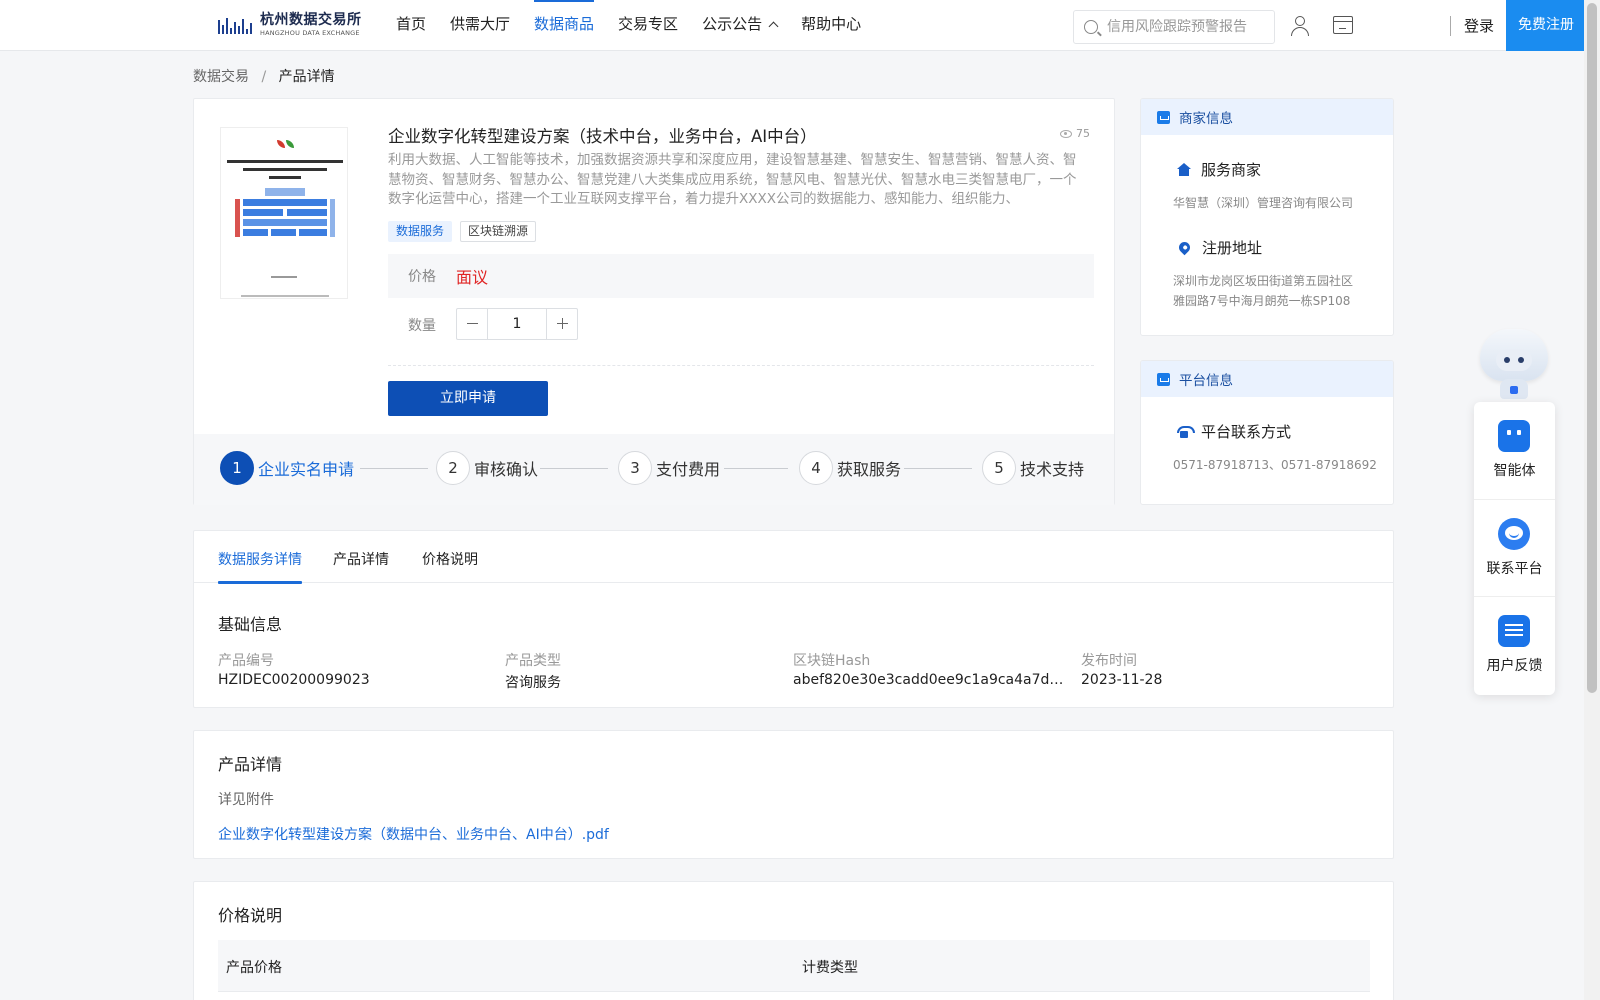  What do you see at coordinates (564, 25) in the screenshot?
I see `nav-data-products: 数据商品` at bounding box center [564, 25].